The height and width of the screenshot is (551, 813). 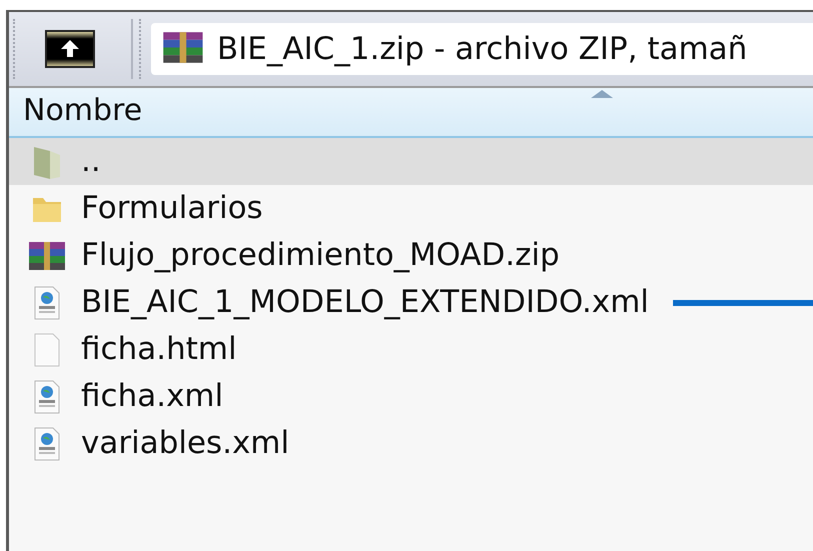 I want to click on up-folder-button, so click(x=70, y=49).